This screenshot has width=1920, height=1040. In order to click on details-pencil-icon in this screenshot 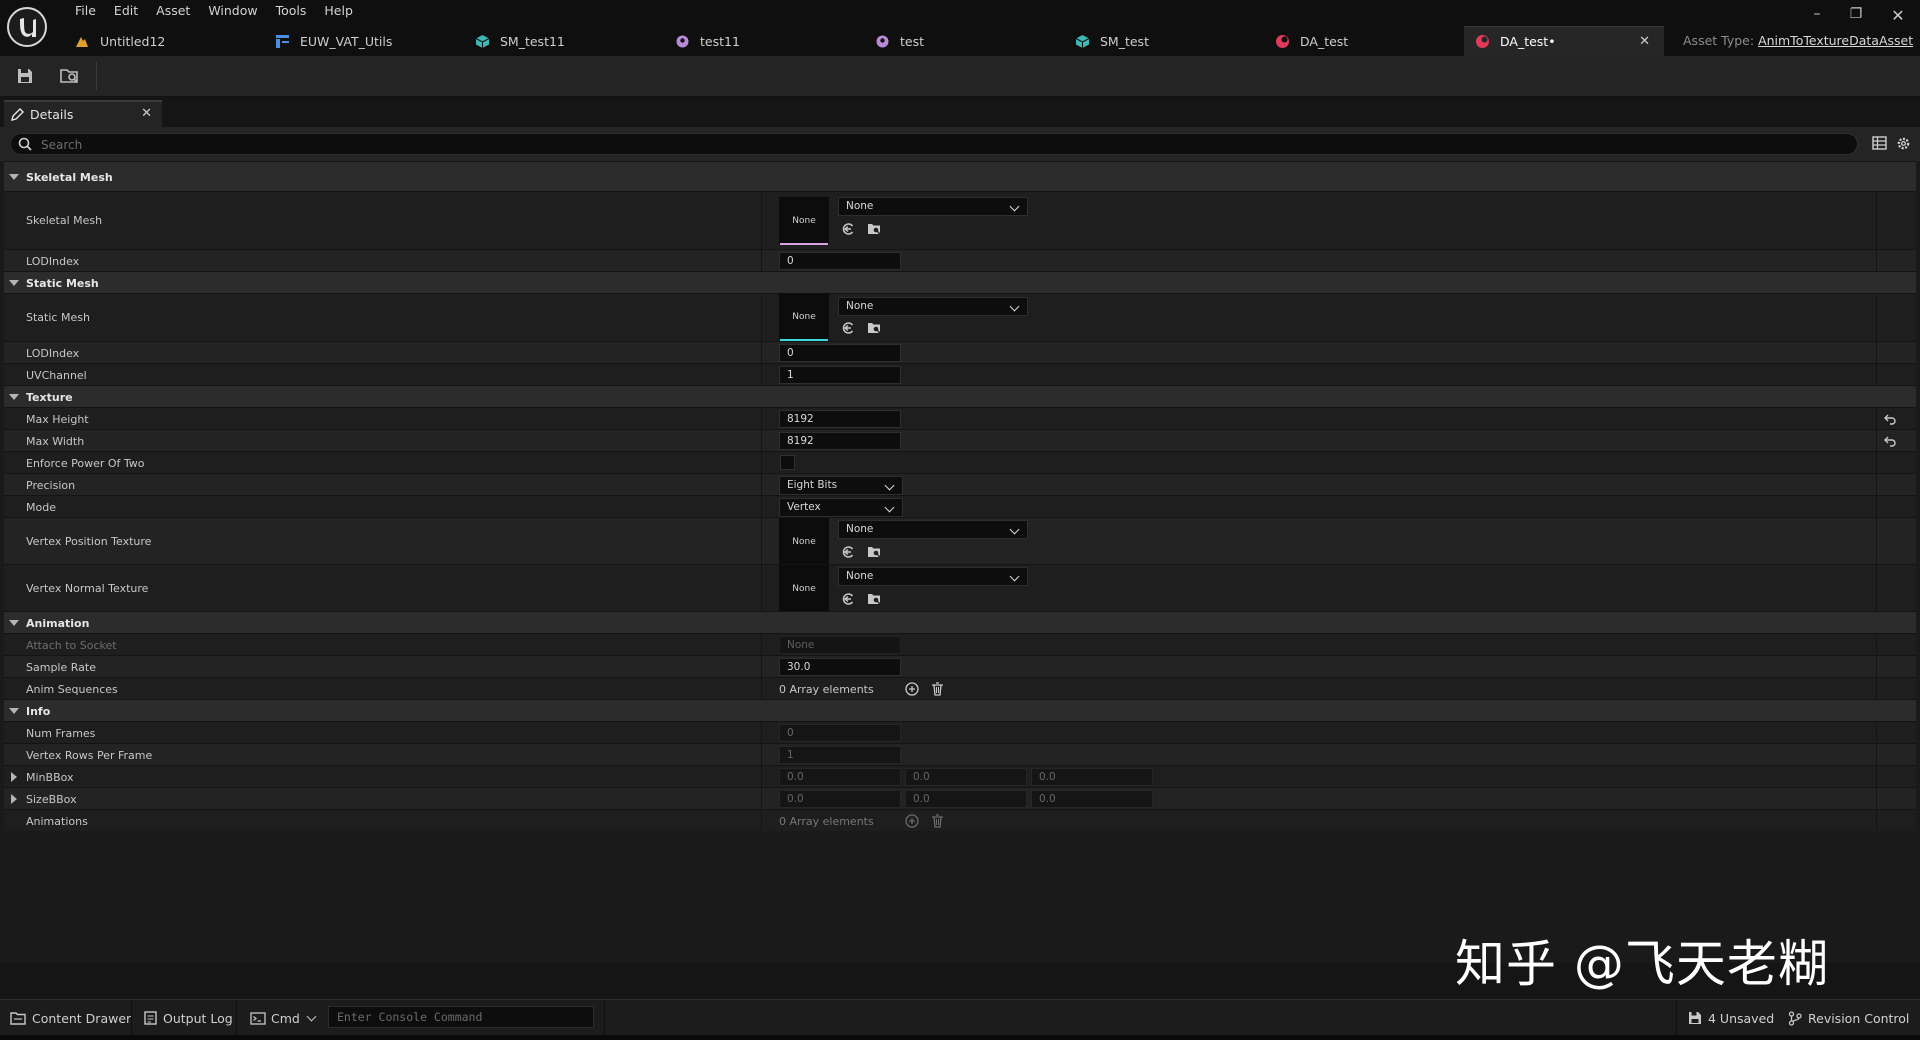, I will do `click(17, 114)`.